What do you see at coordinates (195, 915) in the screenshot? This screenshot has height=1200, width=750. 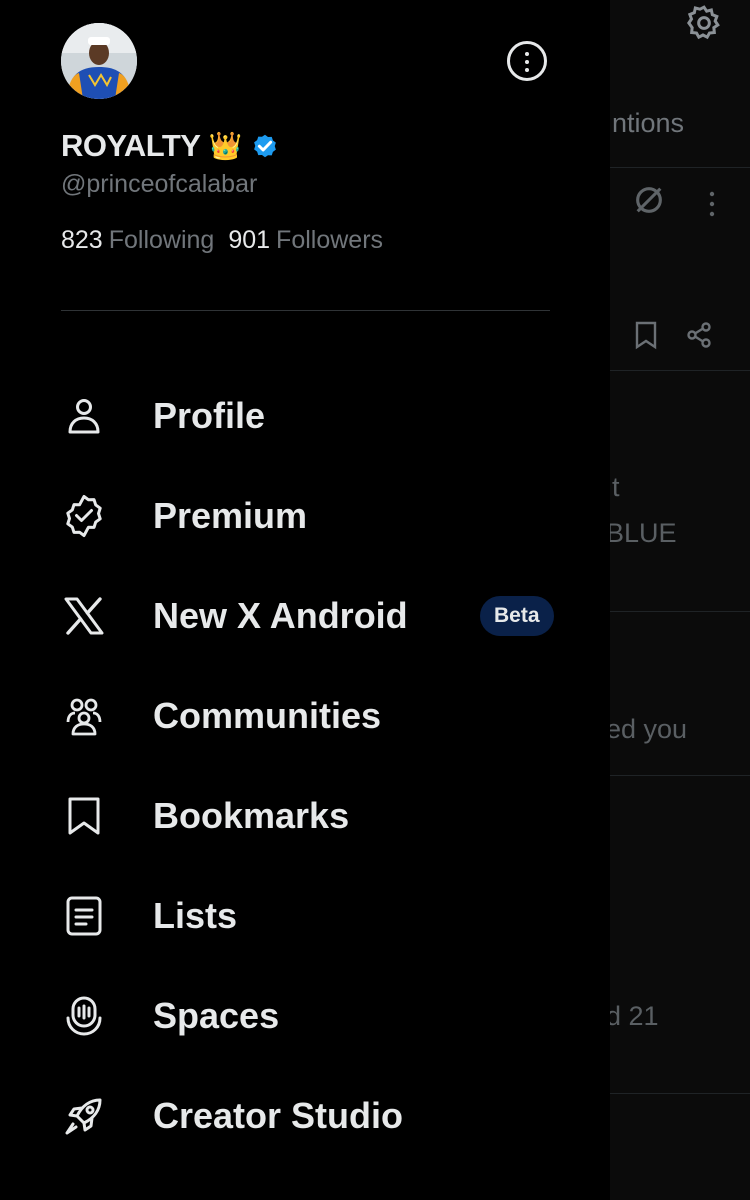 I see `menu-label: Lists` at bounding box center [195, 915].